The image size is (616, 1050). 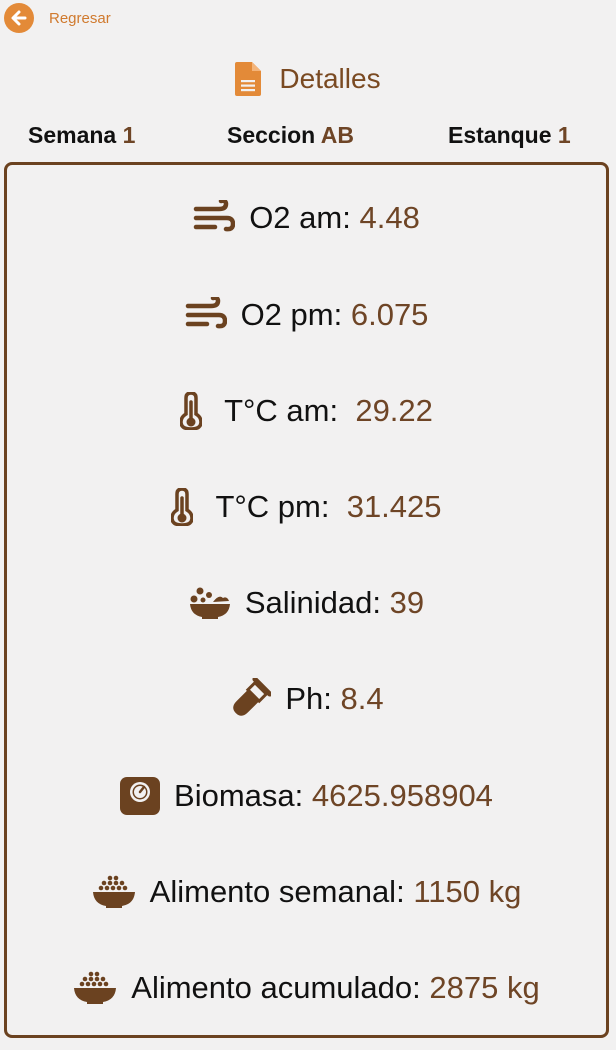 What do you see at coordinates (272, 506) in the screenshot?
I see `temp-pm-label: T°C pm:` at bounding box center [272, 506].